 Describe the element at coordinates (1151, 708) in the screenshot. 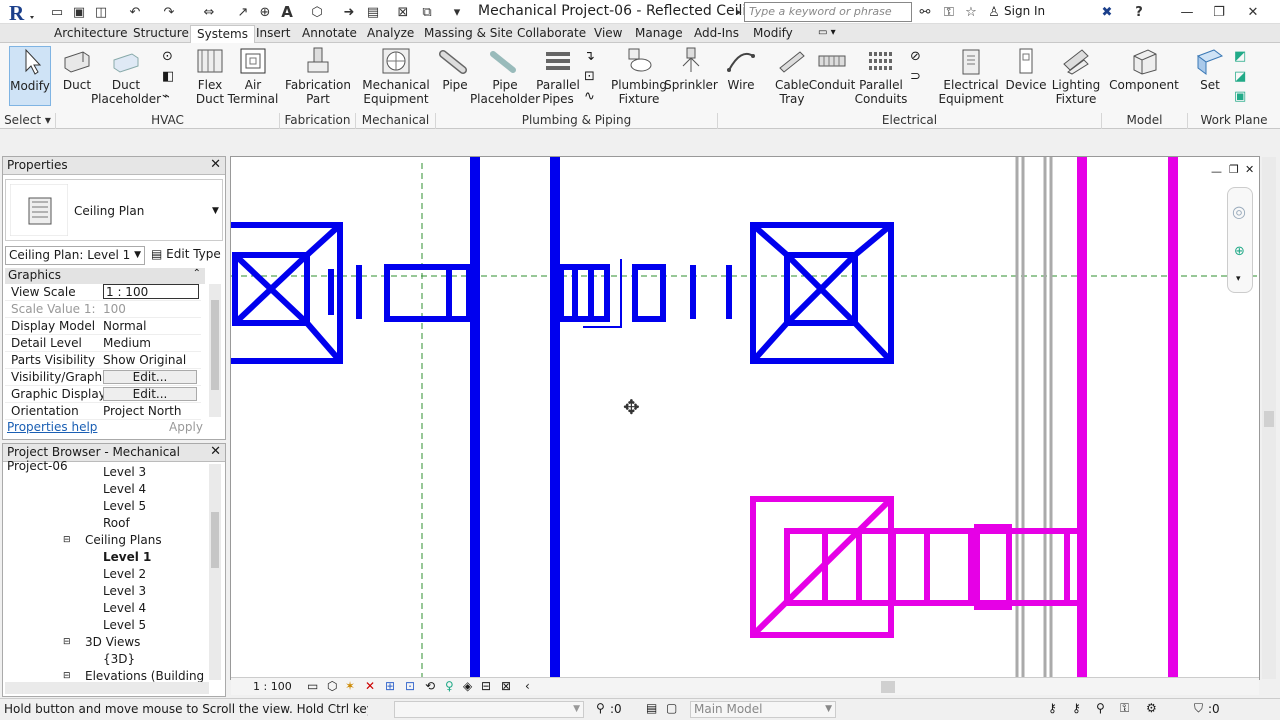

I see `drag-elements-icon: ⚙` at that location.